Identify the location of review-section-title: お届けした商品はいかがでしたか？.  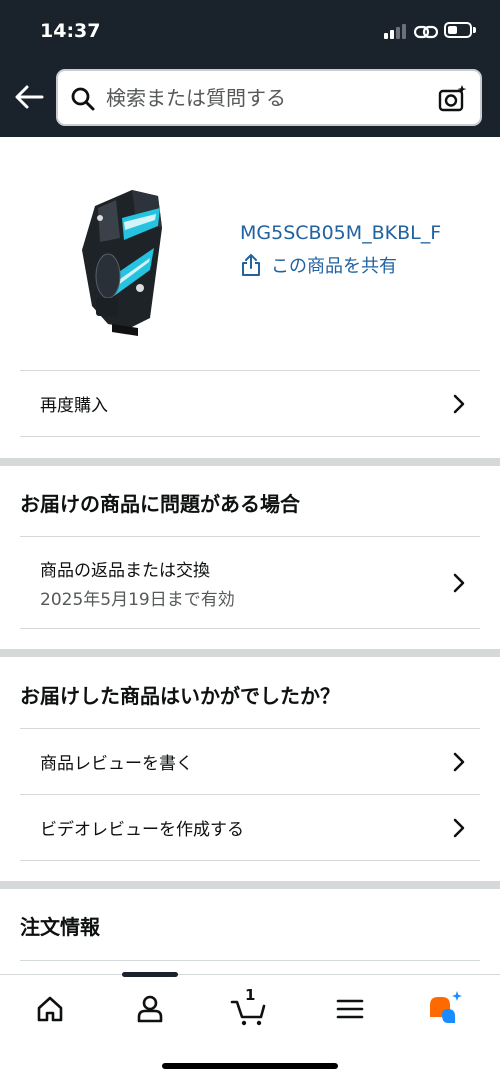
(180, 696).